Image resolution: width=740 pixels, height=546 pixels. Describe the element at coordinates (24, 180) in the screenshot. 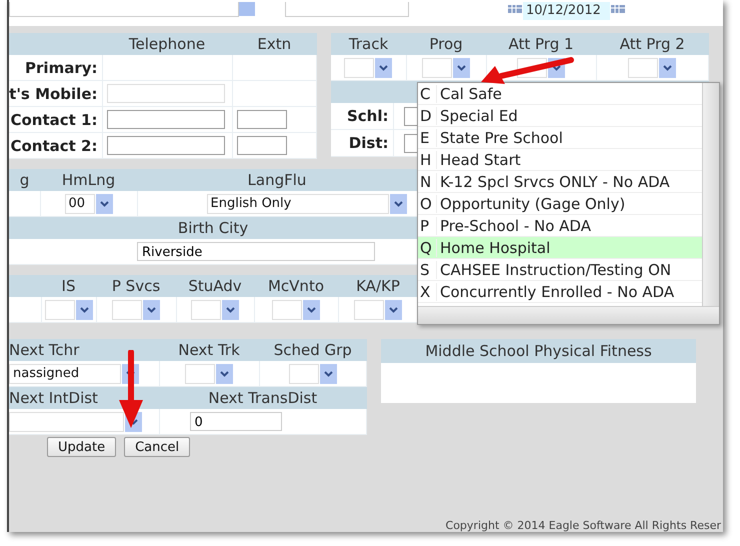

I see `column-header: g` at that location.